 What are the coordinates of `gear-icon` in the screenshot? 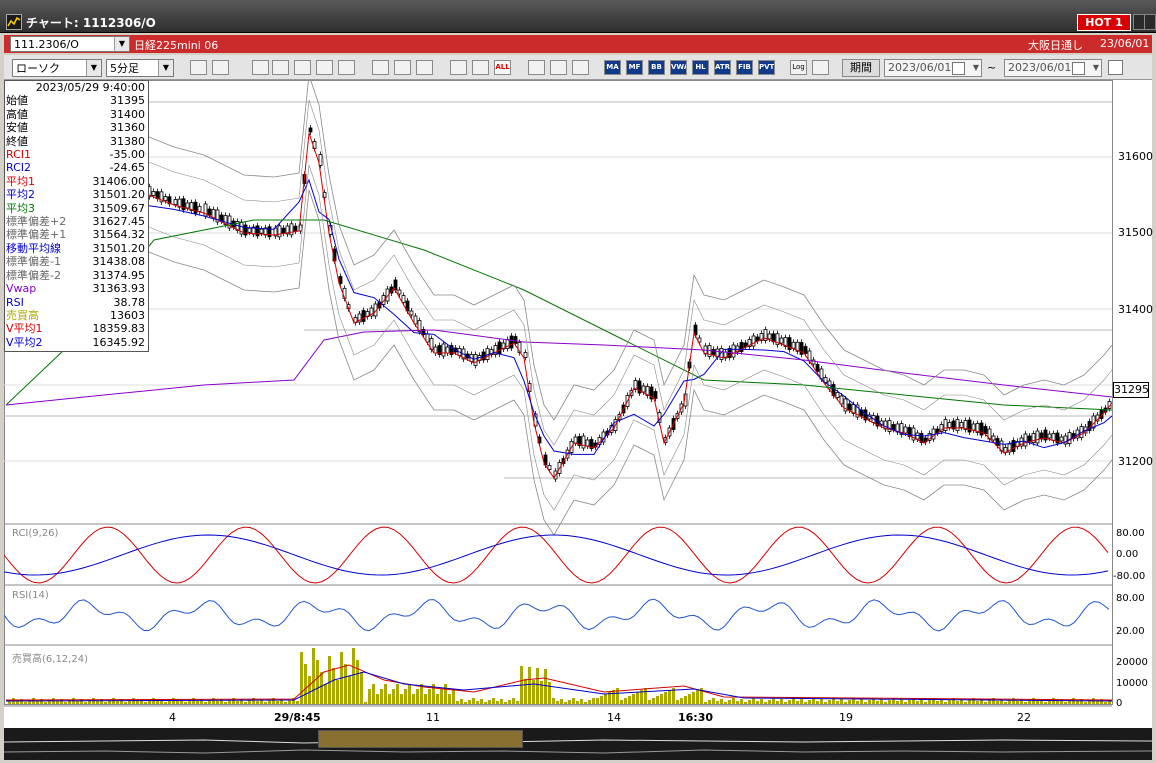 It's located at (536, 67).